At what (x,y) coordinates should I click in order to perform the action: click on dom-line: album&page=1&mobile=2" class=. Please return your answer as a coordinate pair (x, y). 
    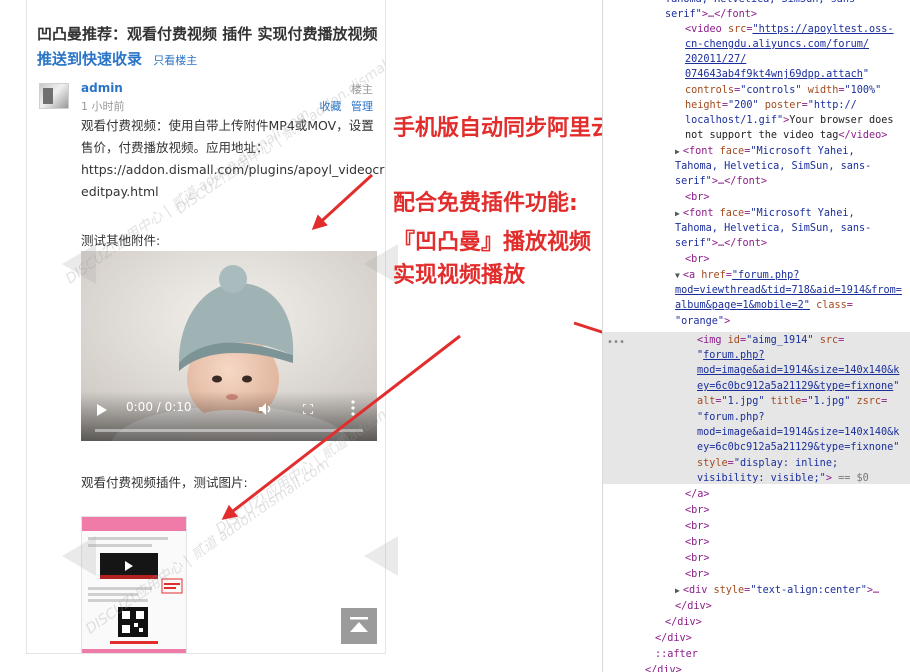
    Looking at the image, I should click on (764, 306).